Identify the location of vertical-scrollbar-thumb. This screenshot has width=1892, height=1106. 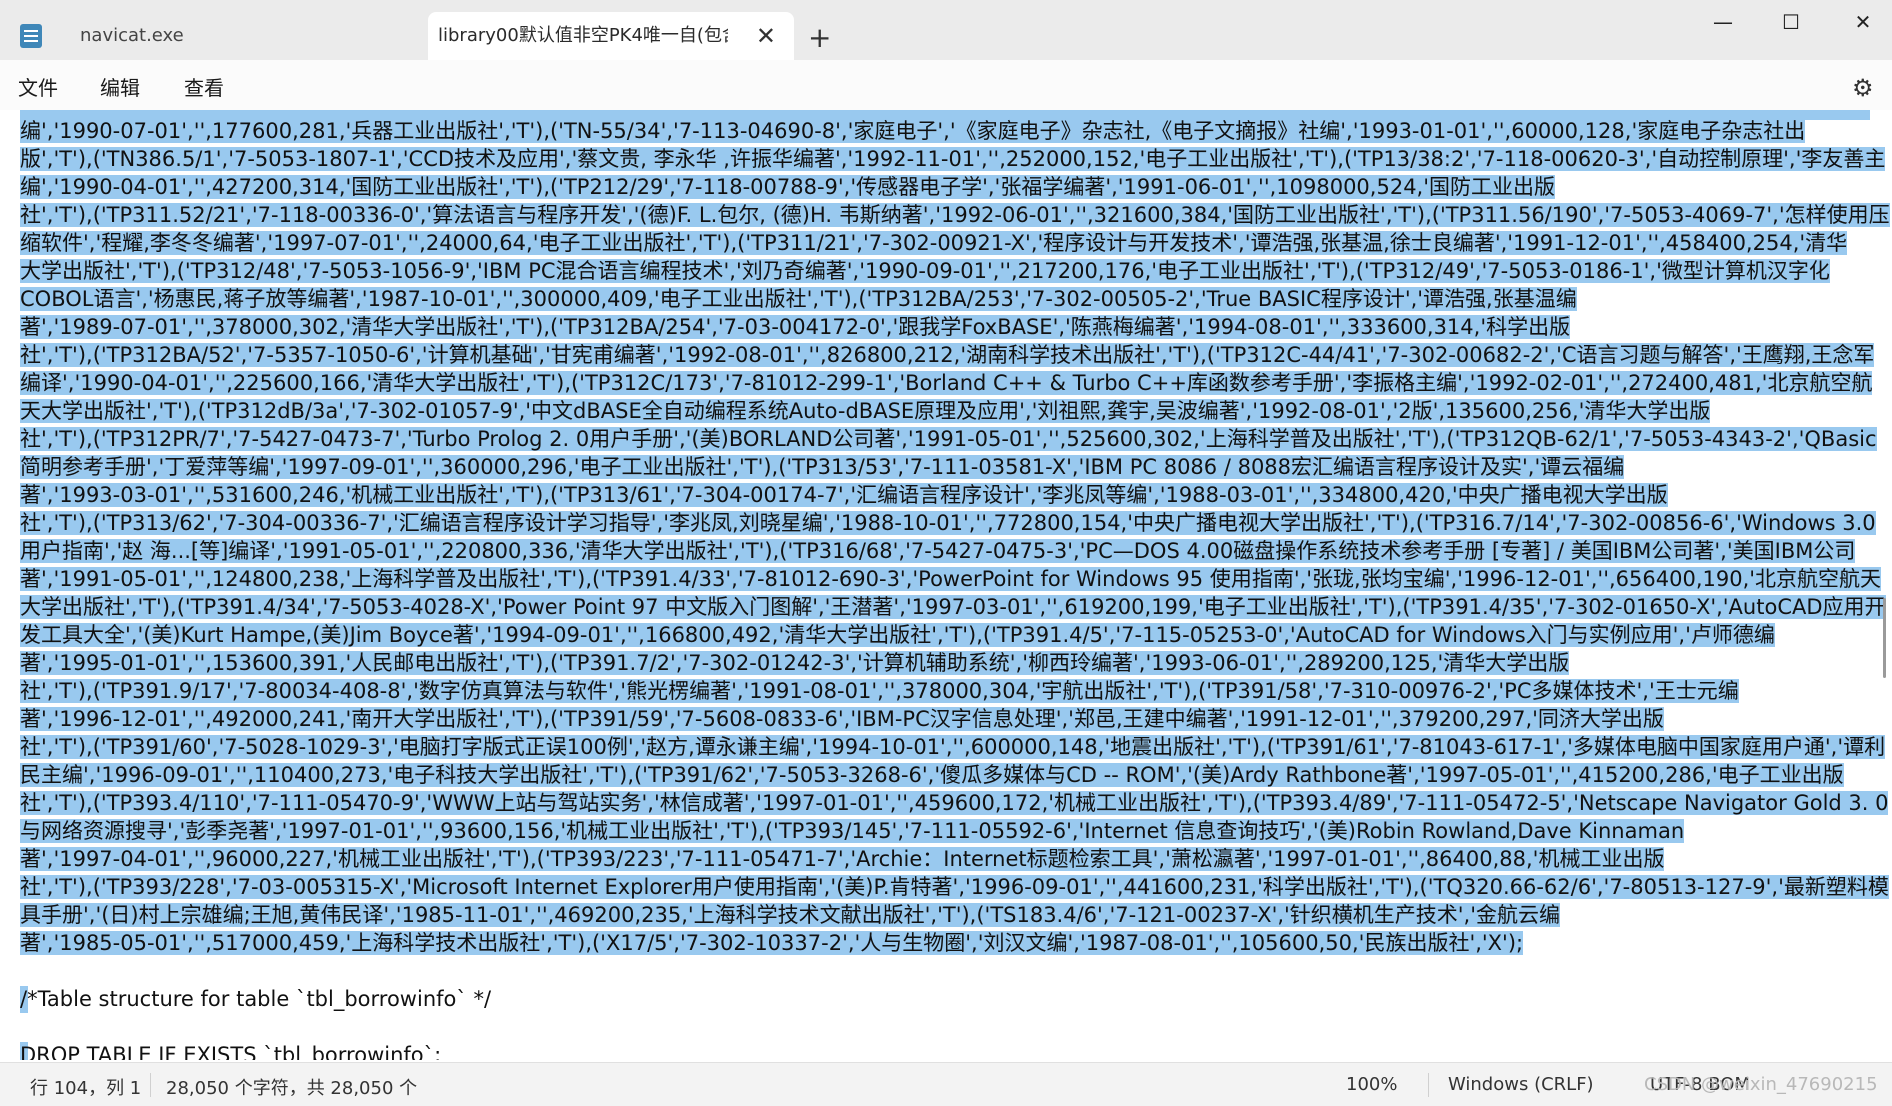
(1884, 638).